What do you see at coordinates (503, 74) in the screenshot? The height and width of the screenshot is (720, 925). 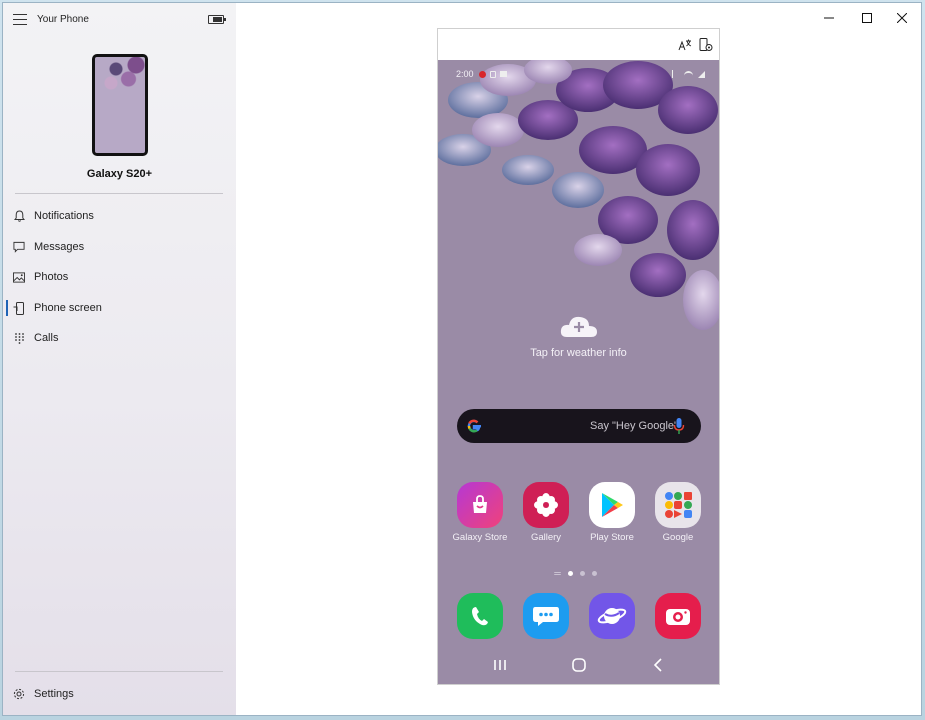 I see `download-icon` at bounding box center [503, 74].